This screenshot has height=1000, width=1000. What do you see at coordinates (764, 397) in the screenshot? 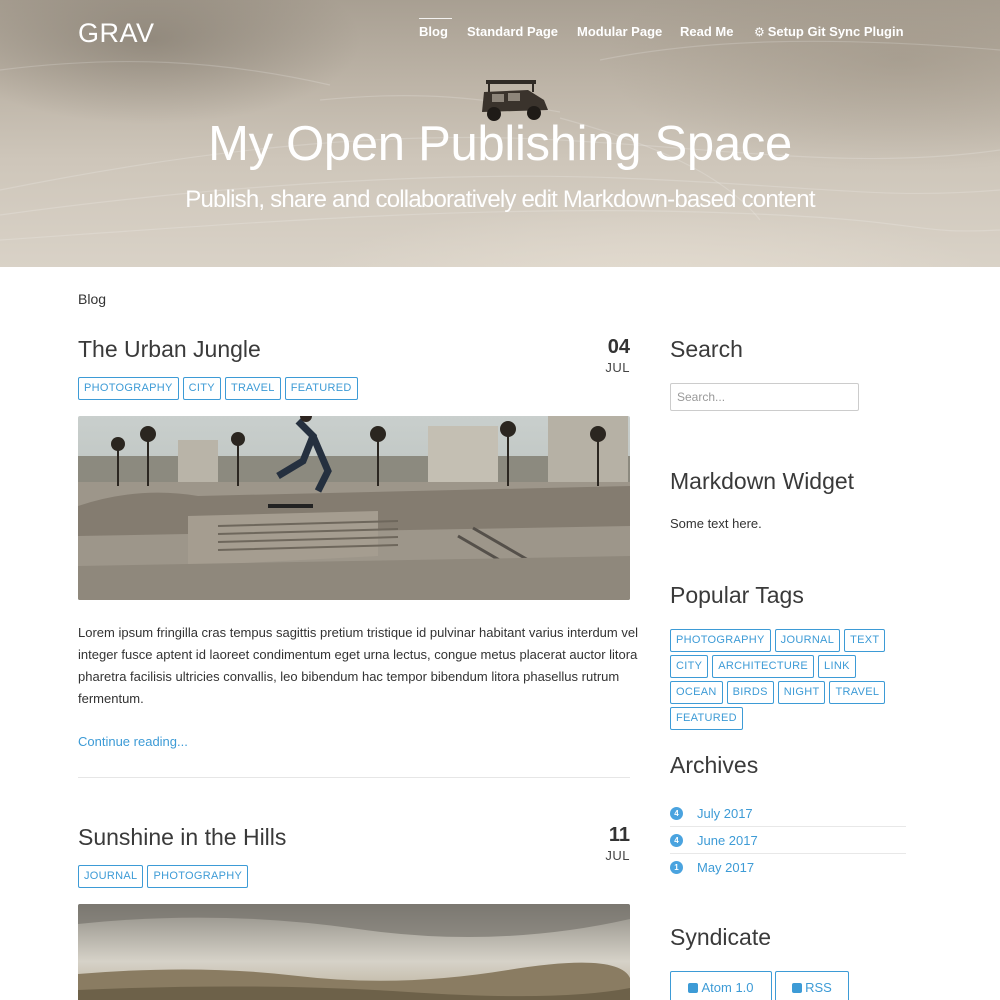
I see `search-input` at bounding box center [764, 397].